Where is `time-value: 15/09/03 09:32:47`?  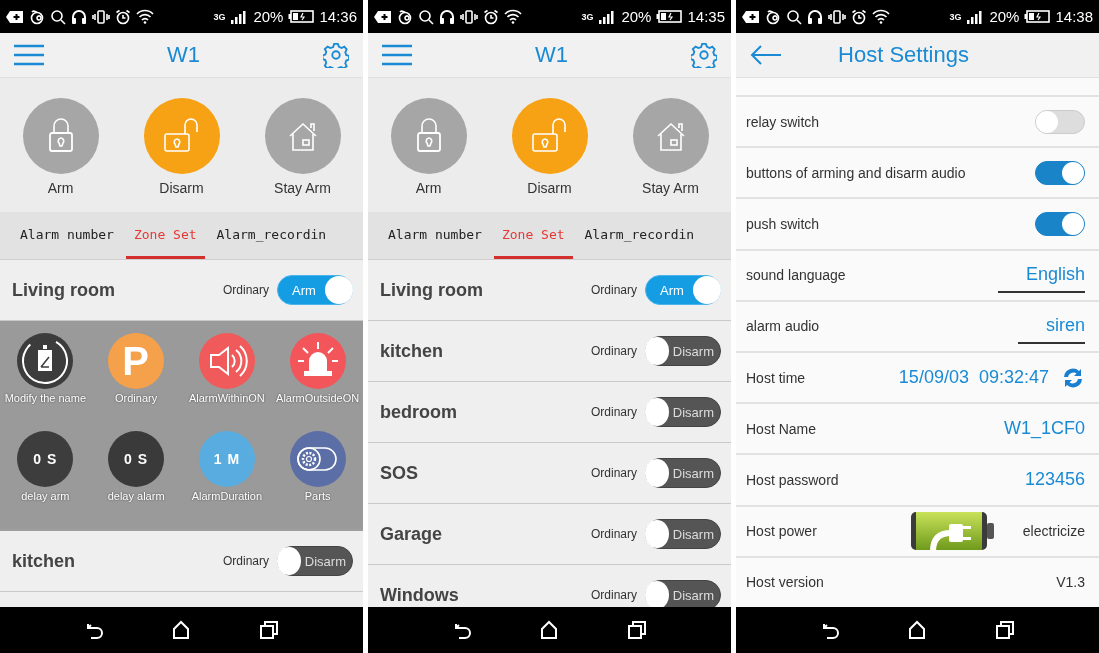
time-value: 15/09/03 09:32:47 is located at coordinates (973, 378).